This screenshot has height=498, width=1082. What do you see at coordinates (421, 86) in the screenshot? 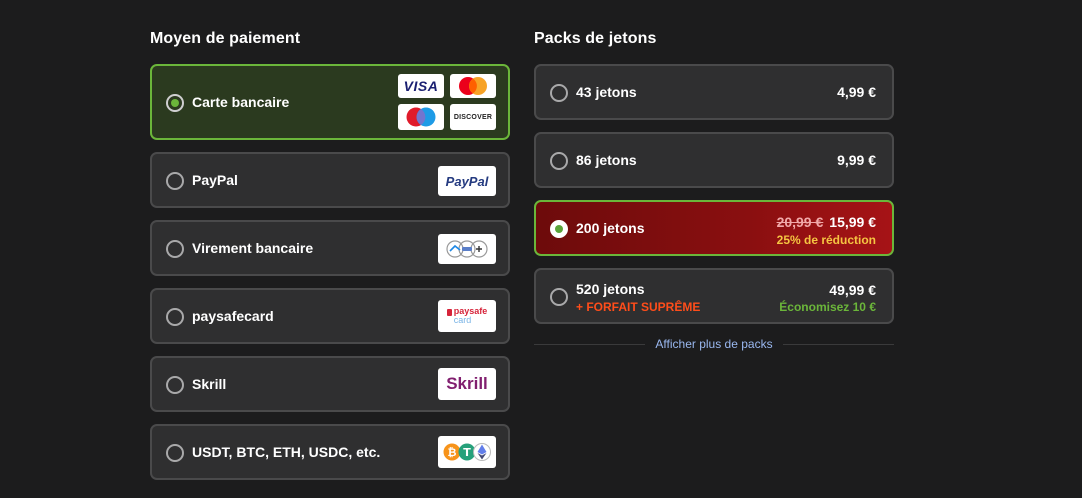
I see `visa-logo: VISA` at bounding box center [421, 86].